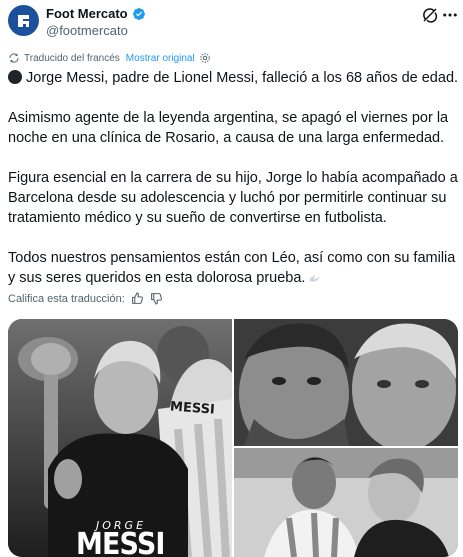  Describe the element at coordinates (87, 30) in the screenshot. I see `account-handle: @footmercato` at that location.